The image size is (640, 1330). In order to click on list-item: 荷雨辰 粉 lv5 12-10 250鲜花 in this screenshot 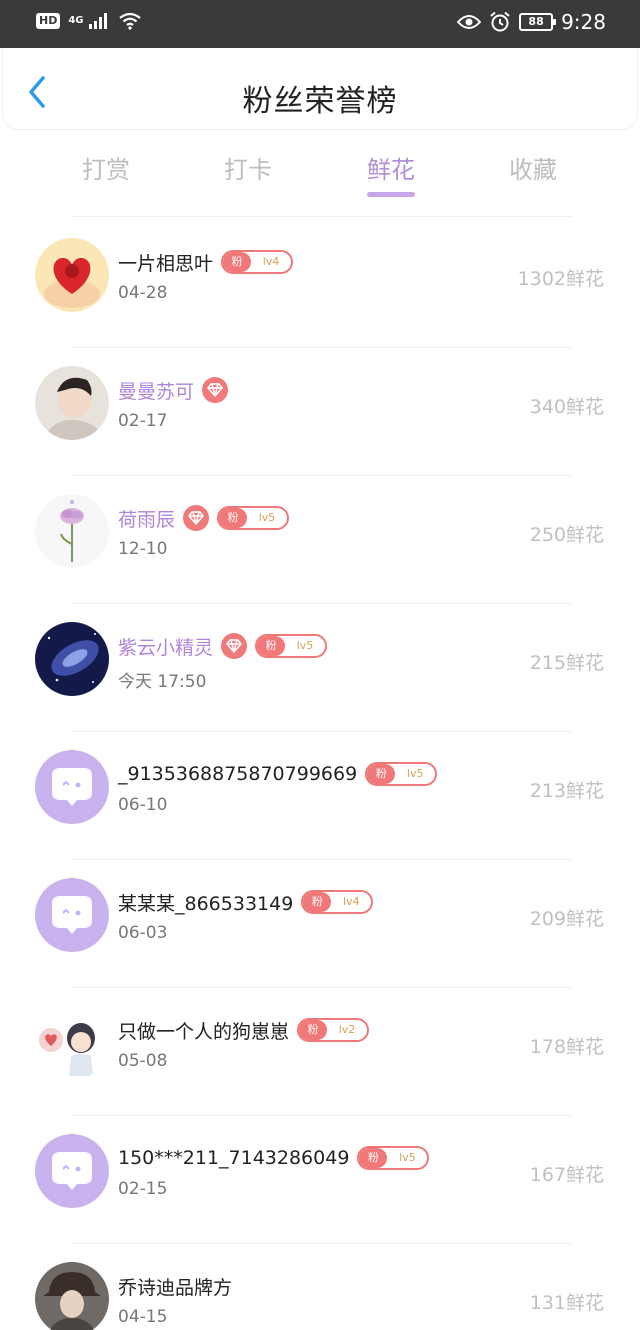, I will do `click(320, 536)`.